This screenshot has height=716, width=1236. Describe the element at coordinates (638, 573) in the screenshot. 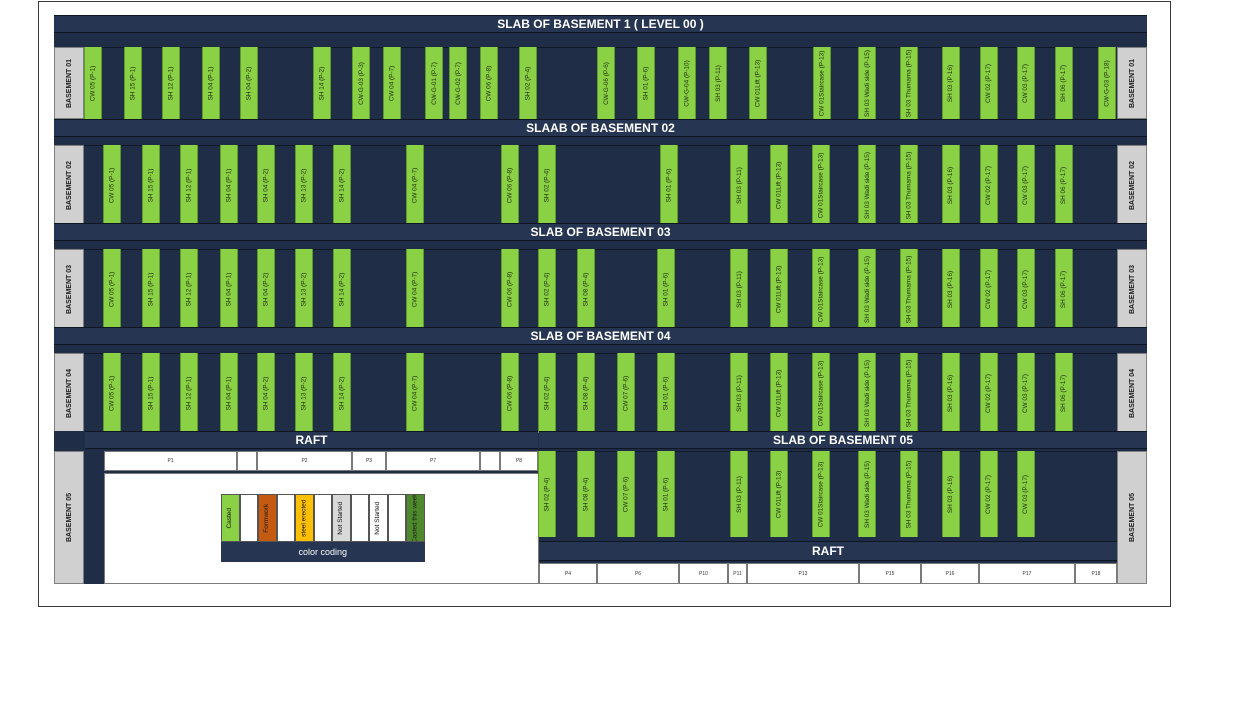

I see `raft-pile-cell: P6` at that location.